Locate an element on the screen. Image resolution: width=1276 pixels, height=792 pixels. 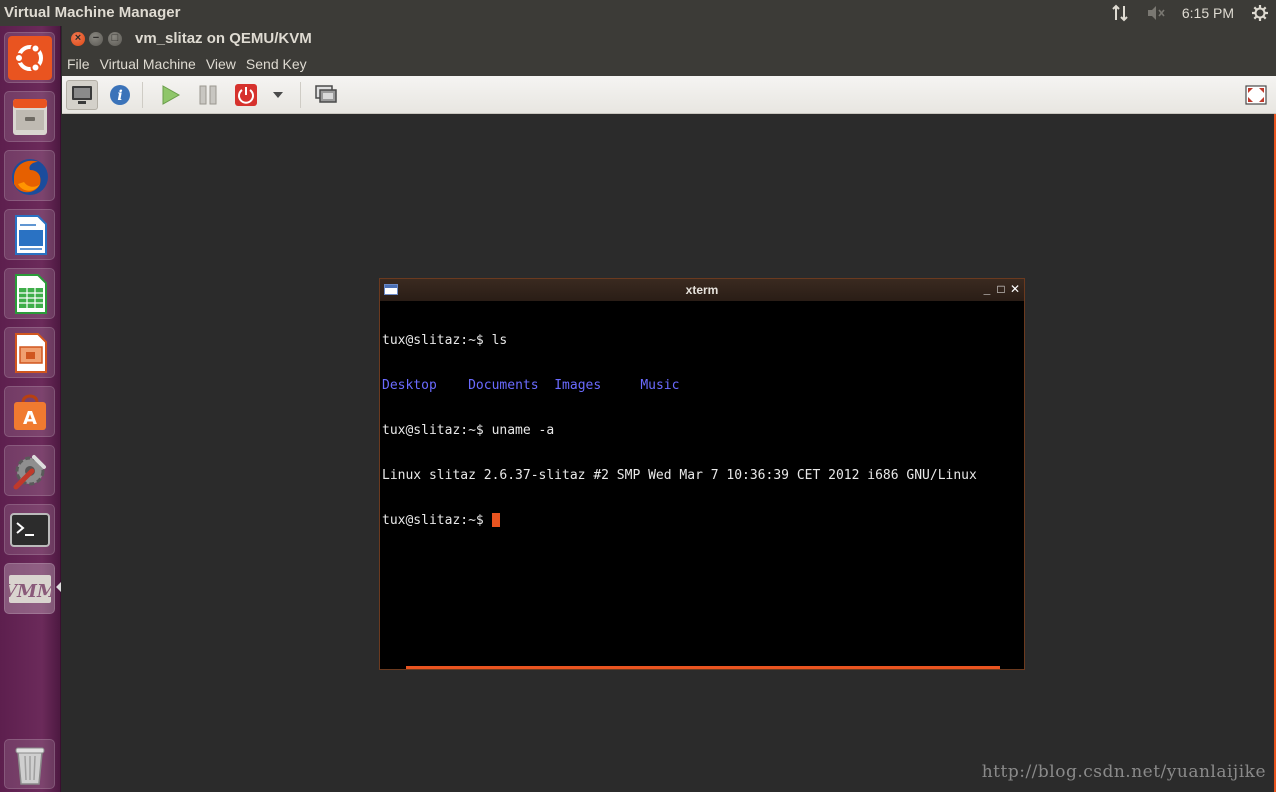
svg-text: i is located at coordinates (119, 96).